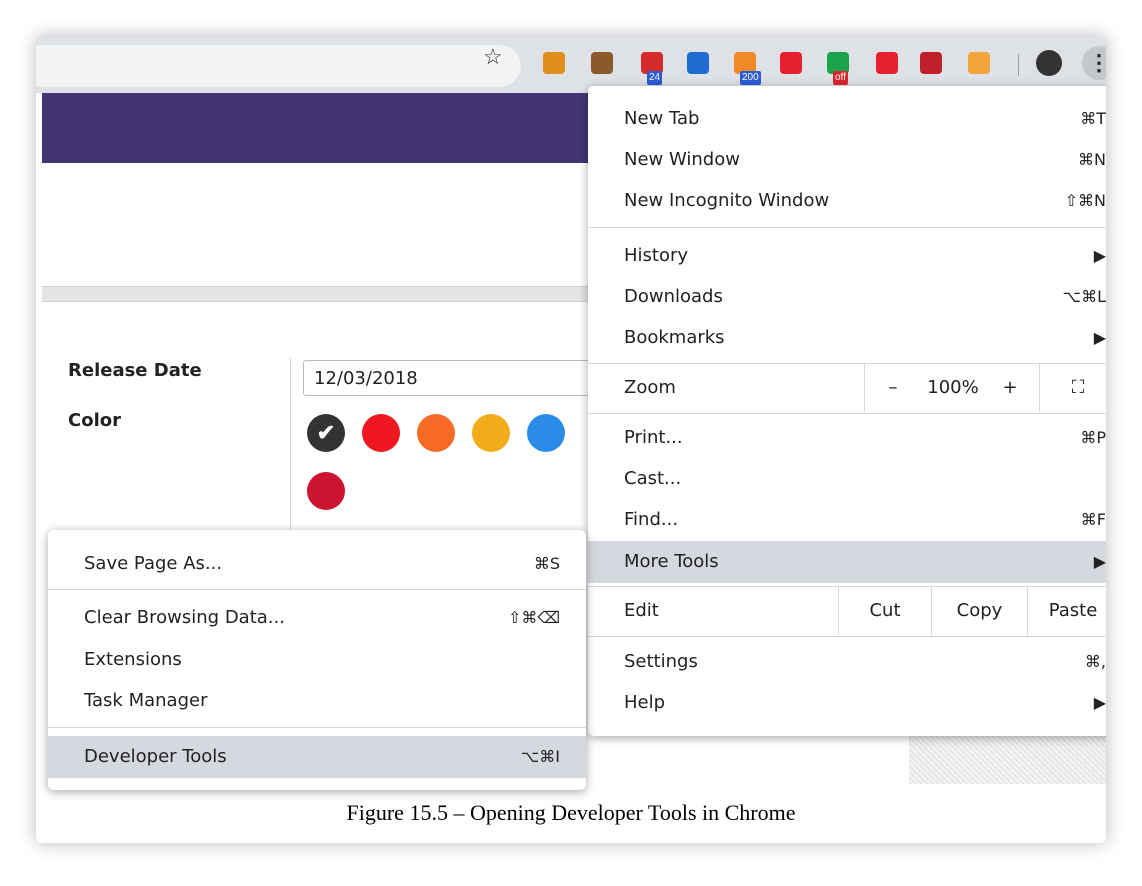  I want to click on color-label: Color, so click(94, 420).